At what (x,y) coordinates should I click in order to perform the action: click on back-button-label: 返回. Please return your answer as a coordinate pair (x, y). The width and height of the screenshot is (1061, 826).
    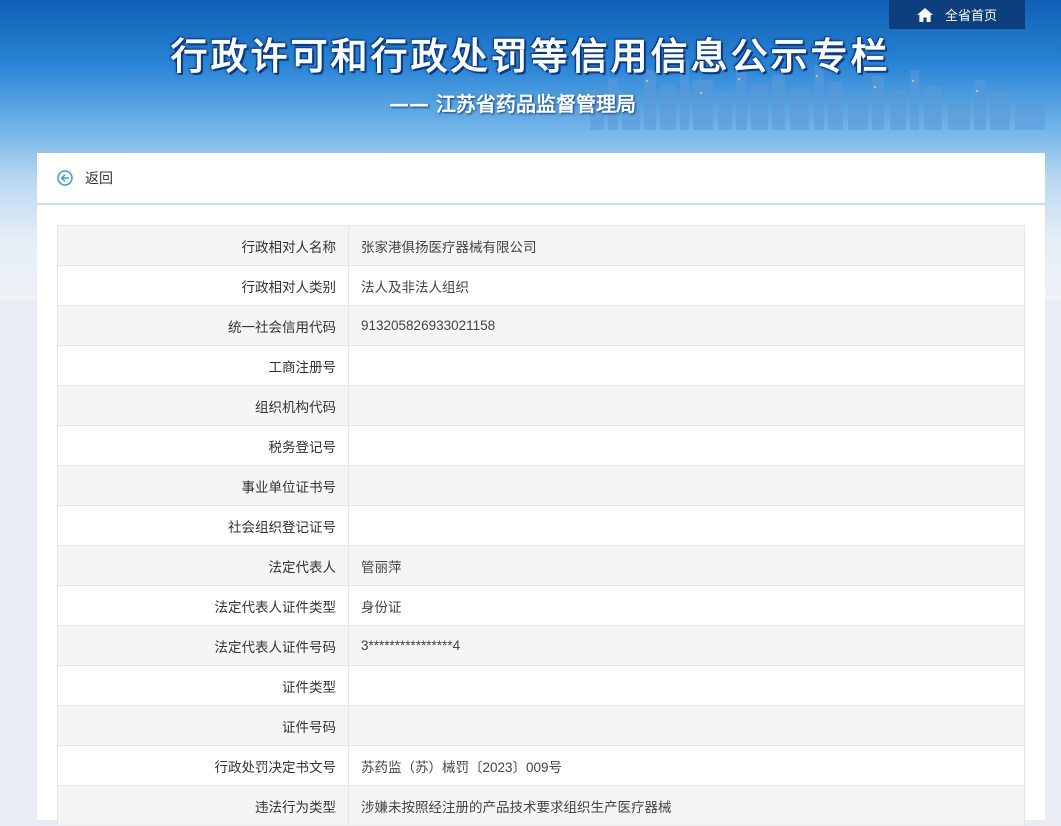
    Looking at the image, I should click on (99, 178).